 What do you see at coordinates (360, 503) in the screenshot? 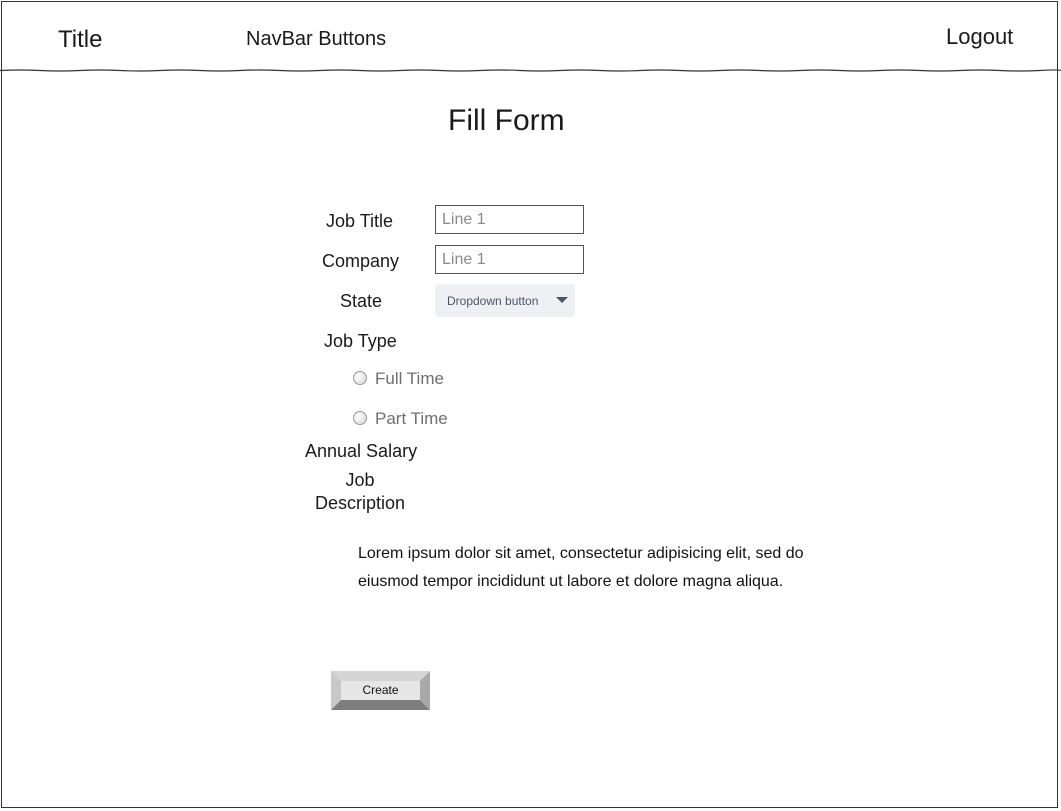
I see `job-description-label-line2: Description` at bounding box center [360, 503].